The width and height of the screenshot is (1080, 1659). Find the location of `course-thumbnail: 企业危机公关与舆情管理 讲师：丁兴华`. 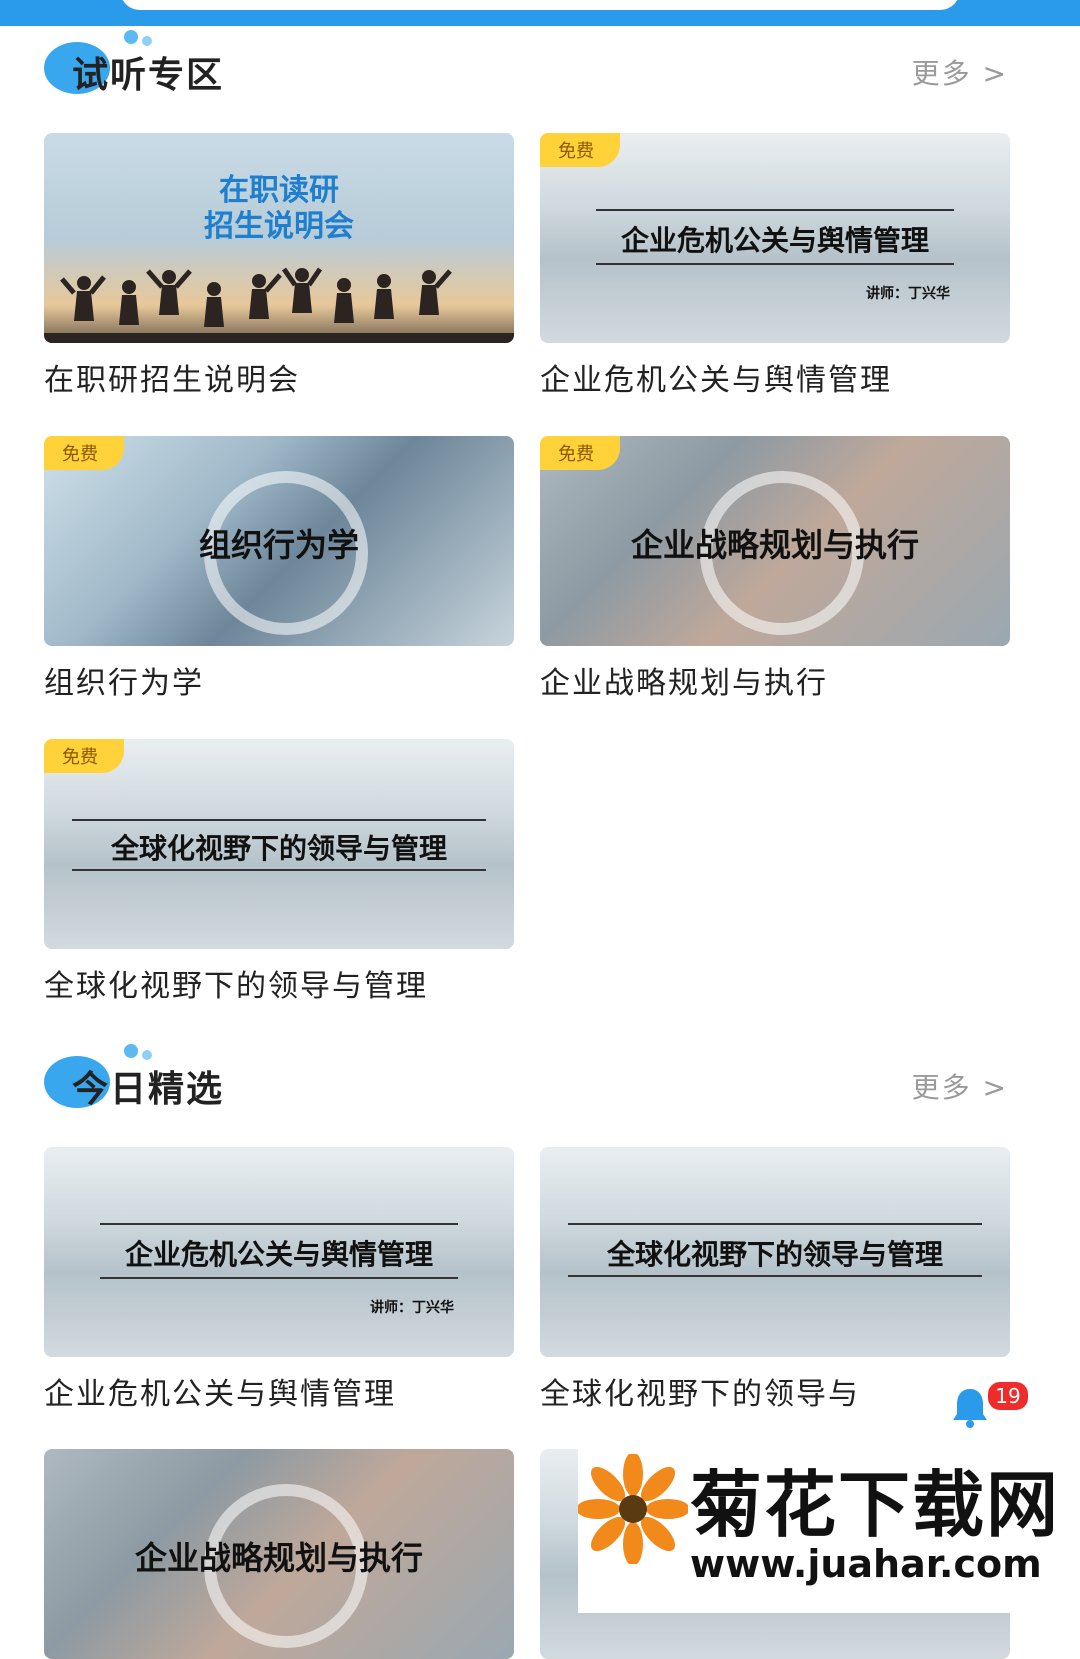

course-thumbnail: 企业危机公关与舆情管理 讲师：丁兴华 is located at coordinates (279, 1252).